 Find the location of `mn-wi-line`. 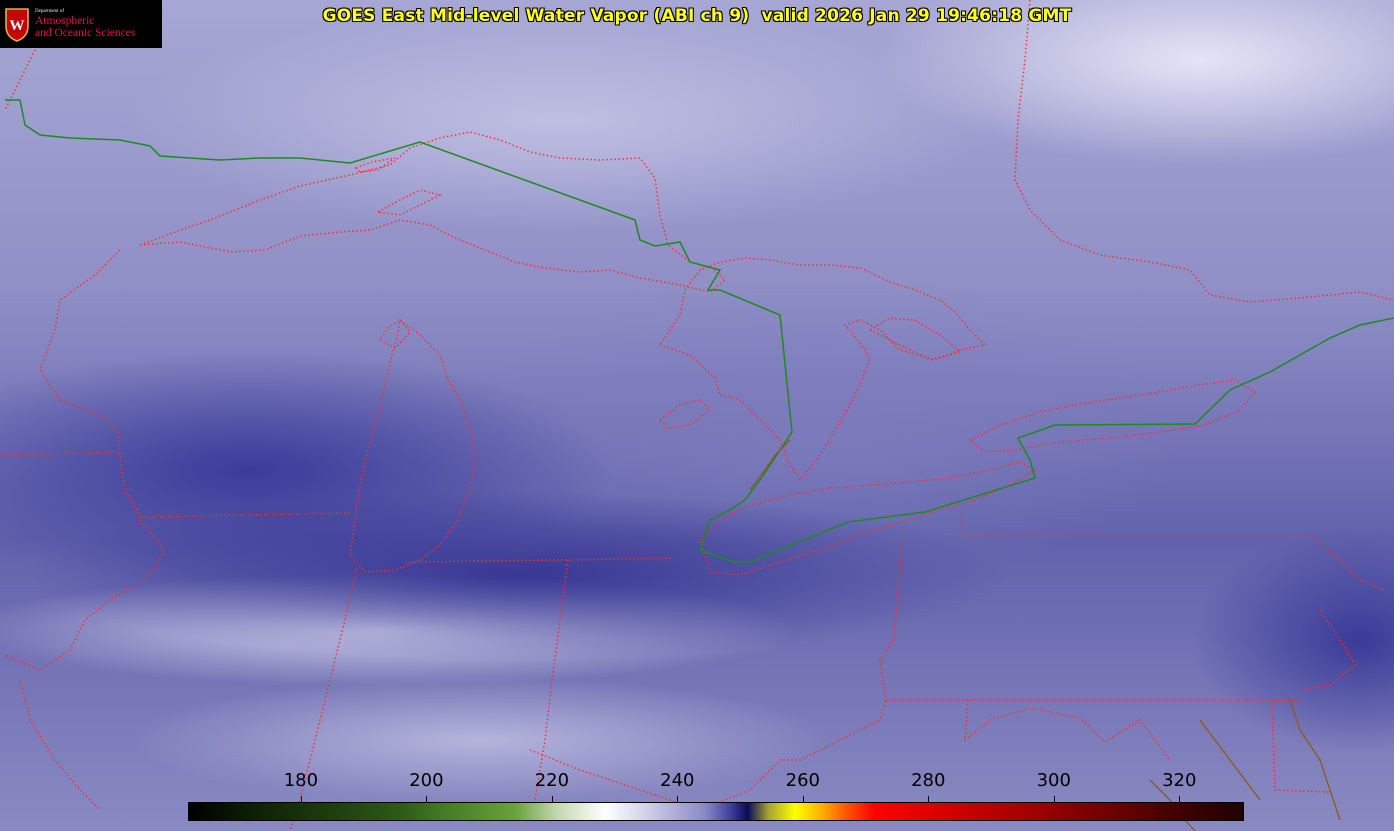

mn-wi-line is located at coordinates (90, 382).